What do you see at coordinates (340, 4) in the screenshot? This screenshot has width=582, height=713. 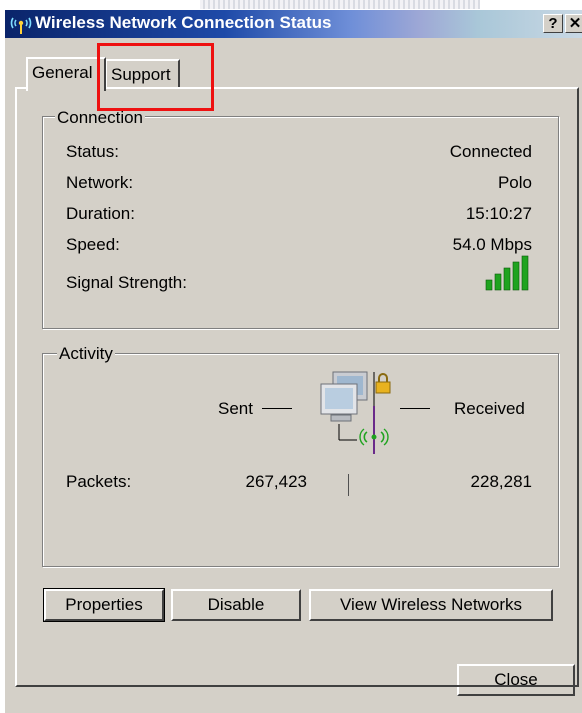 I see `background-window-strip` at bounding box center [340, 4].